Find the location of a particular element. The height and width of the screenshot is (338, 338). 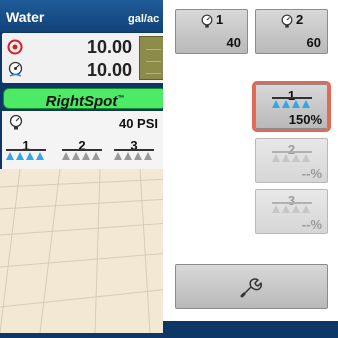

pressure-1-button: 1 40 is located at coordinates (211, 31).